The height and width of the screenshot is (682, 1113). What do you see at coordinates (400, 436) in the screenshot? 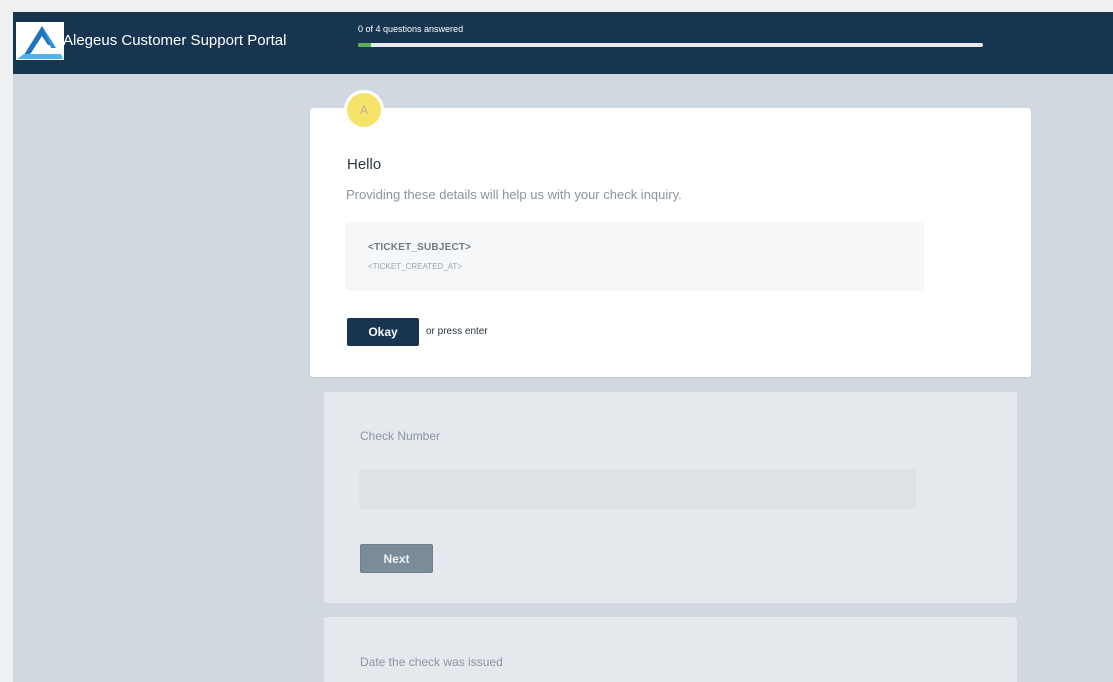
I see `check-number-label: Check Number` at bounding box center [400, 436].